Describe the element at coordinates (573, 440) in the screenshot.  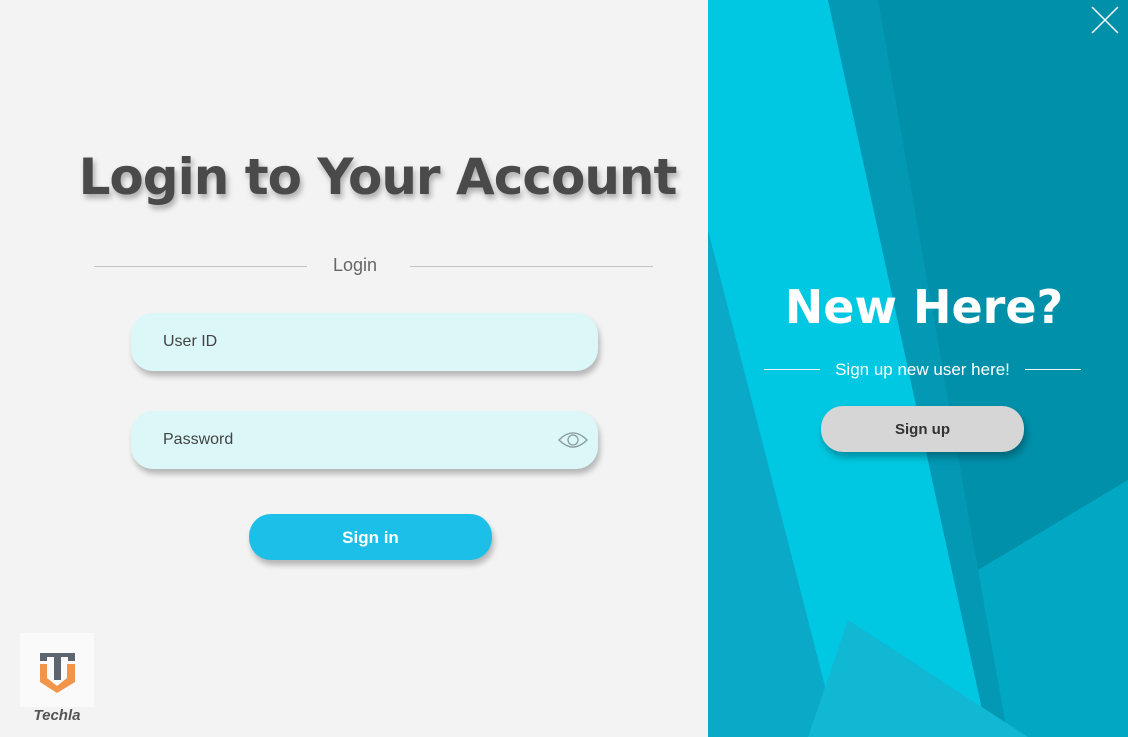
I see `eye-icon` at that location.